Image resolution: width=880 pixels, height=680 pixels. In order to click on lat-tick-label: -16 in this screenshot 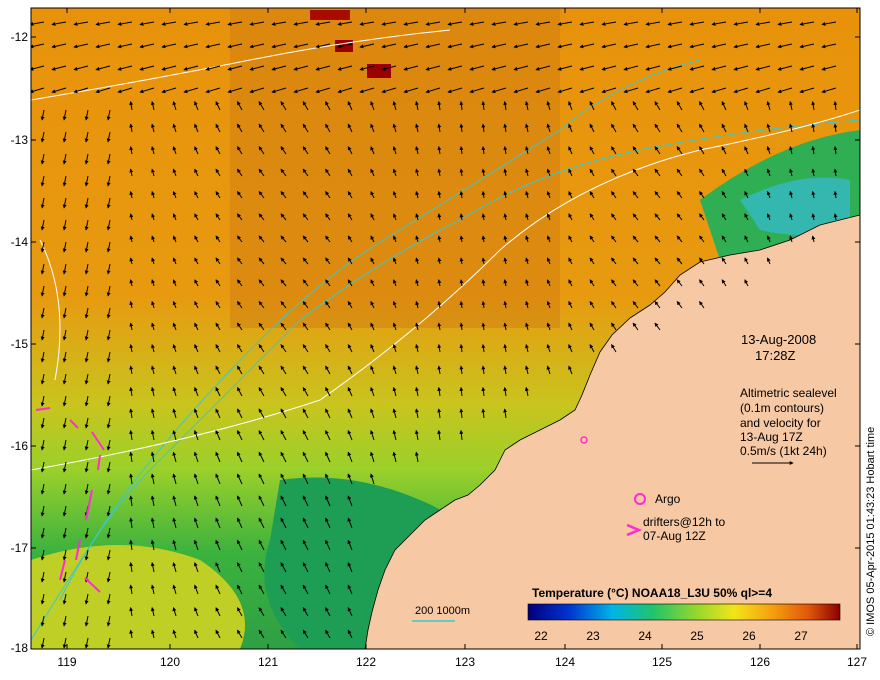, I will do `click(19, 446)`.